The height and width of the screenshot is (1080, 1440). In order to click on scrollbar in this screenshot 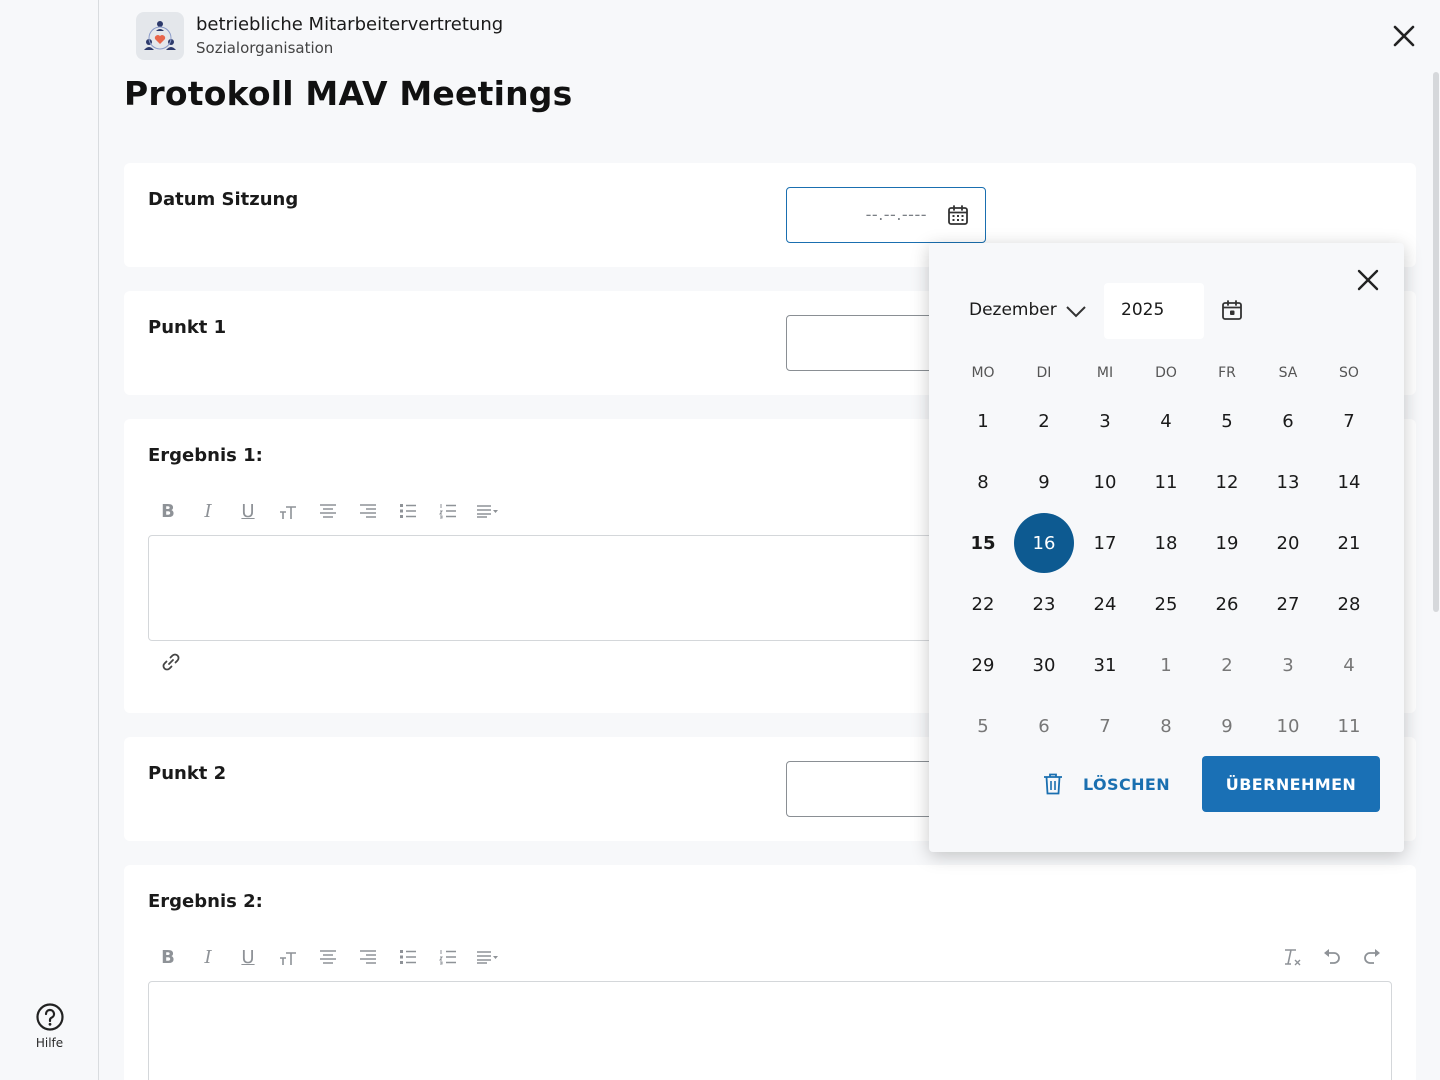, I will do `click(1436, 342)`.